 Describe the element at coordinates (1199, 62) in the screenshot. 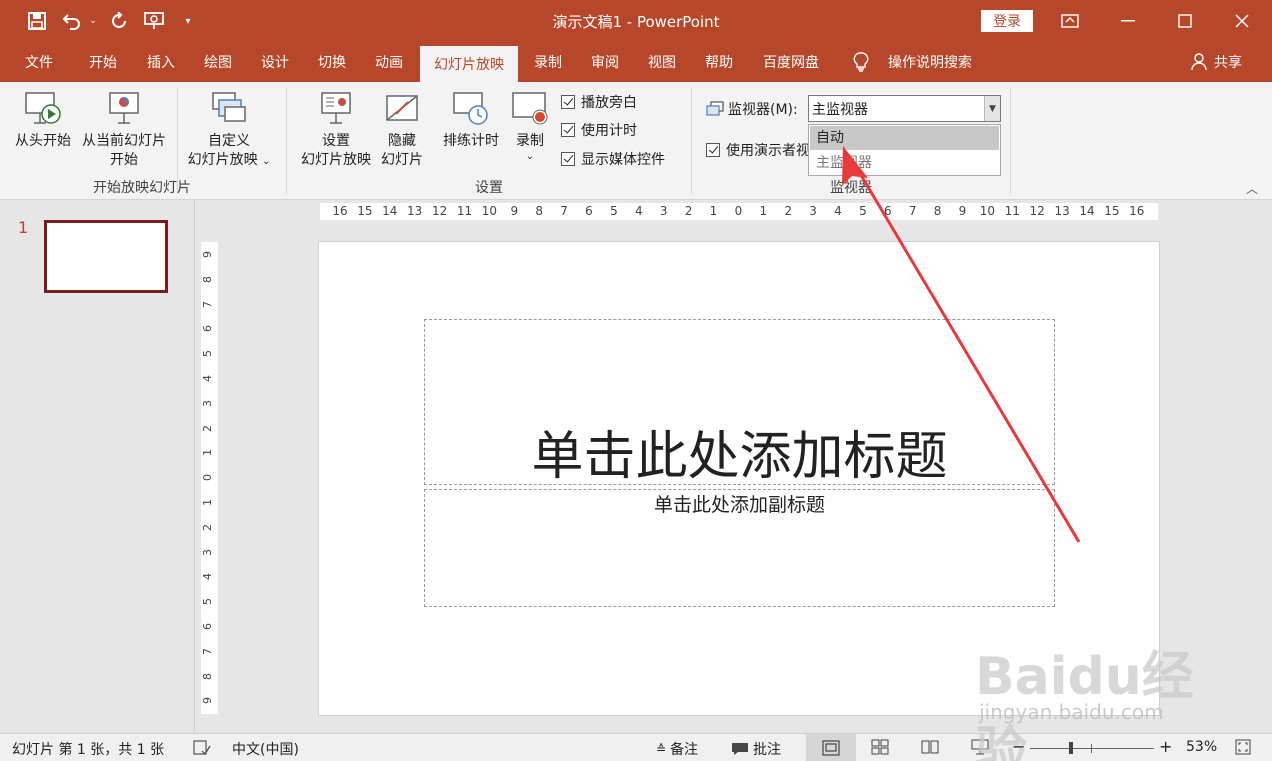

I see `share-icon` at that location.